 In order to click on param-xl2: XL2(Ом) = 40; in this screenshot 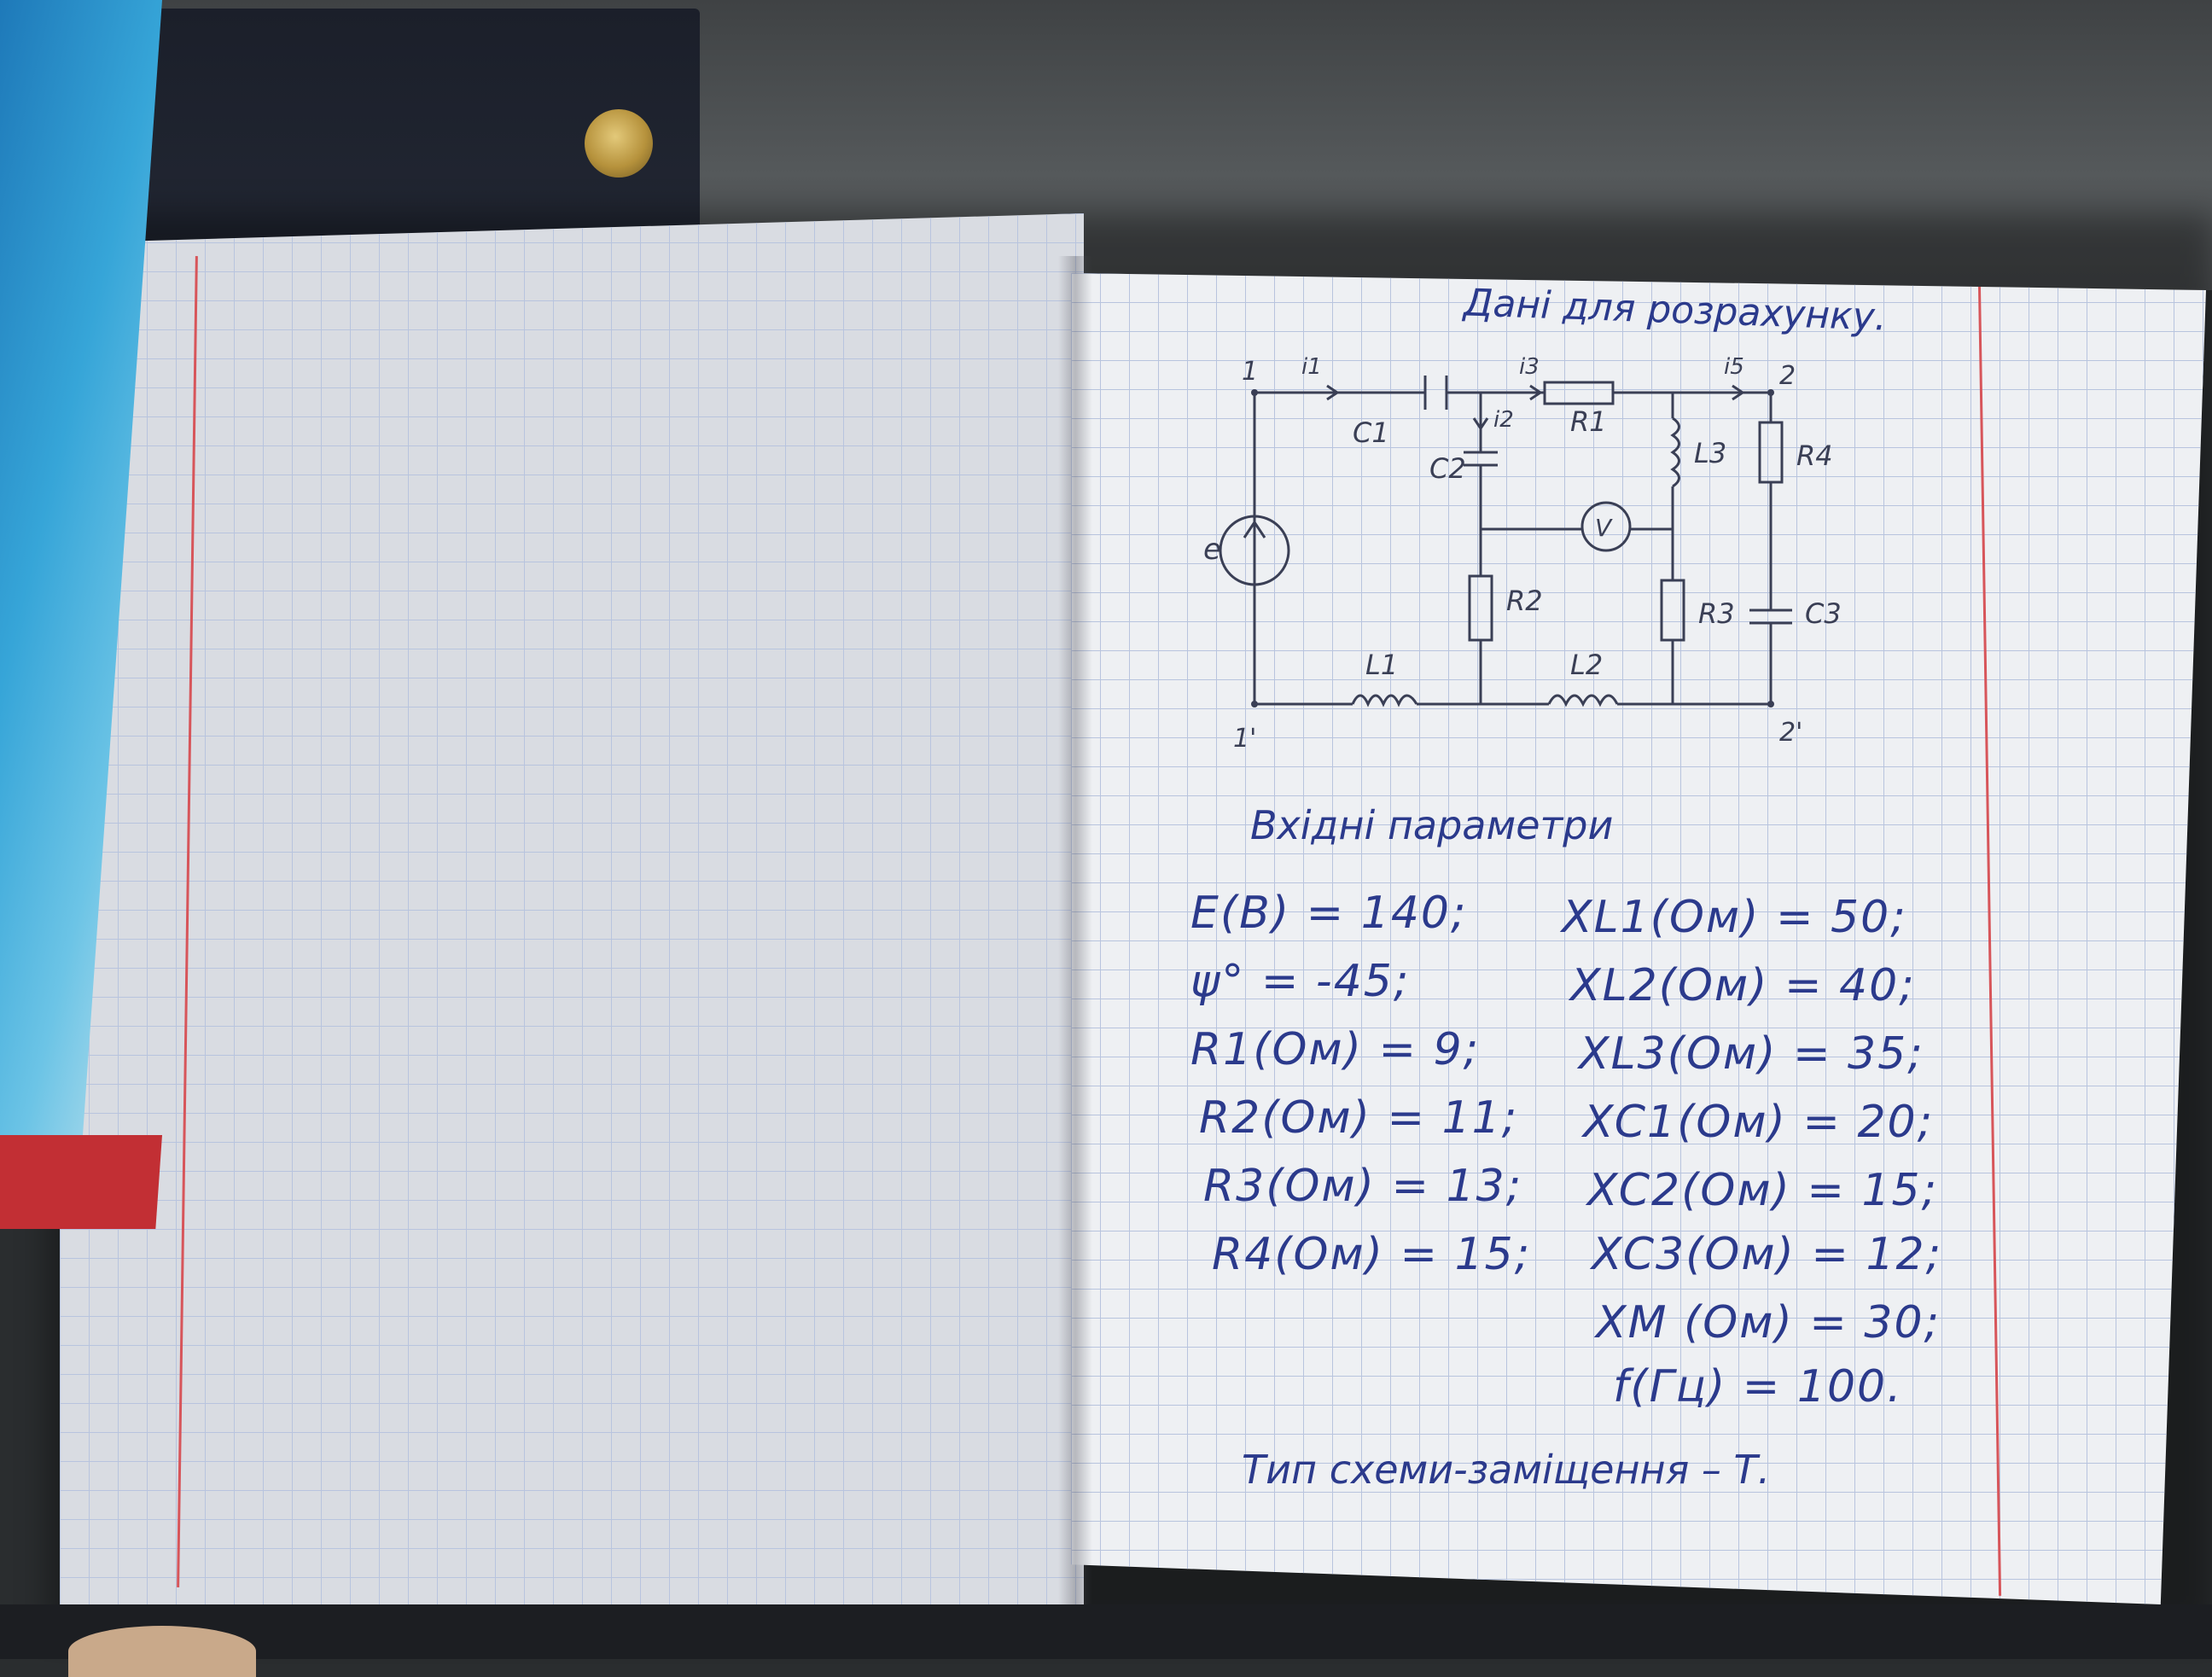, I will do `click(1743, 986)`.